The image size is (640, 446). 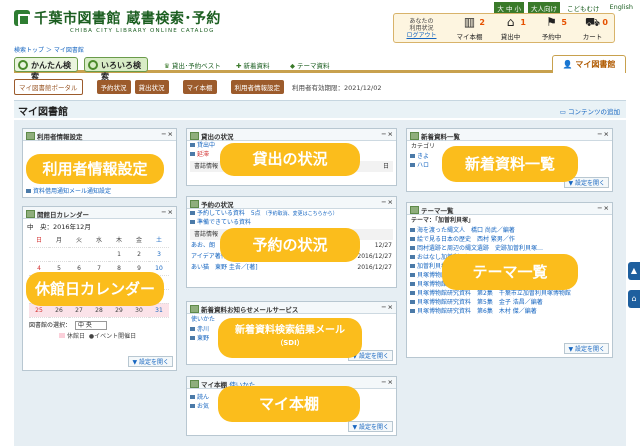 I want to click on closed-day-swatch, so click(x=62, y=335).